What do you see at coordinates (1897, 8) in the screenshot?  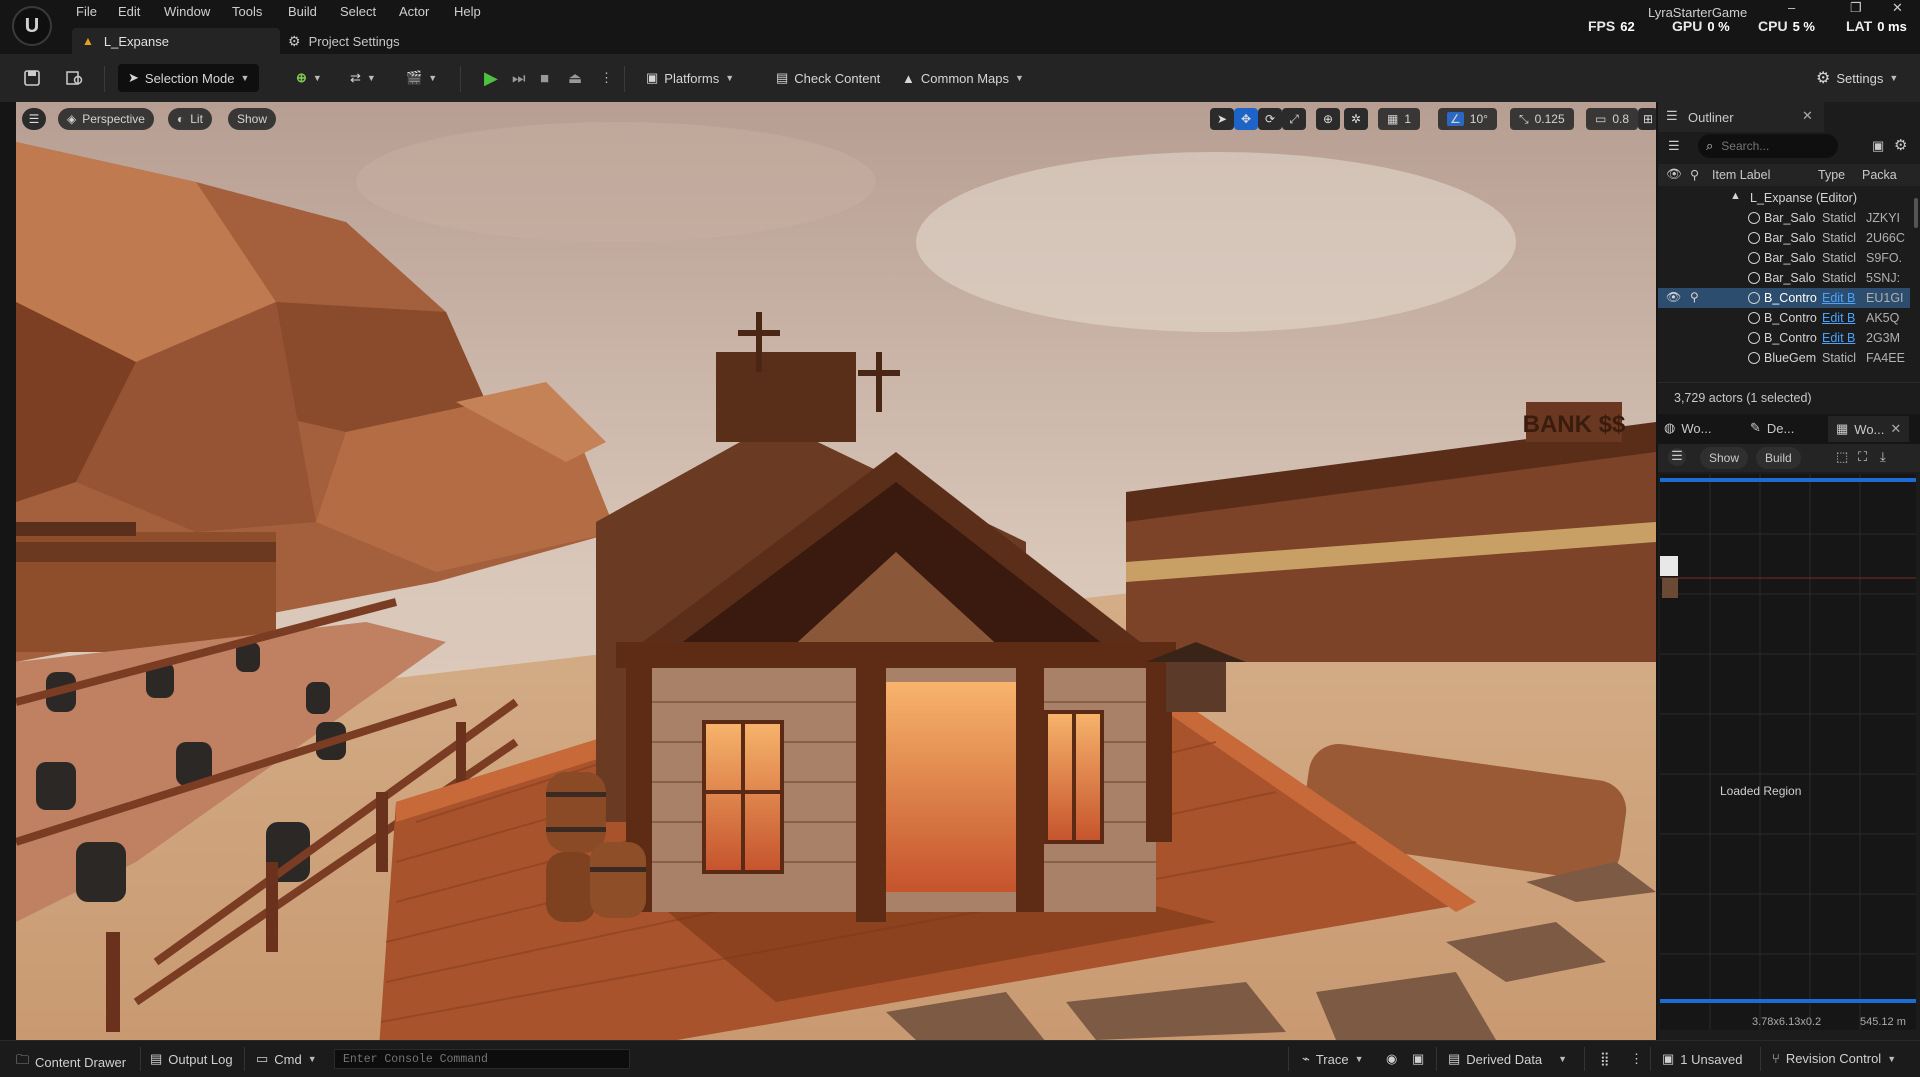 I see `close-window-button: ✕` at bounding box center [1897, 8].